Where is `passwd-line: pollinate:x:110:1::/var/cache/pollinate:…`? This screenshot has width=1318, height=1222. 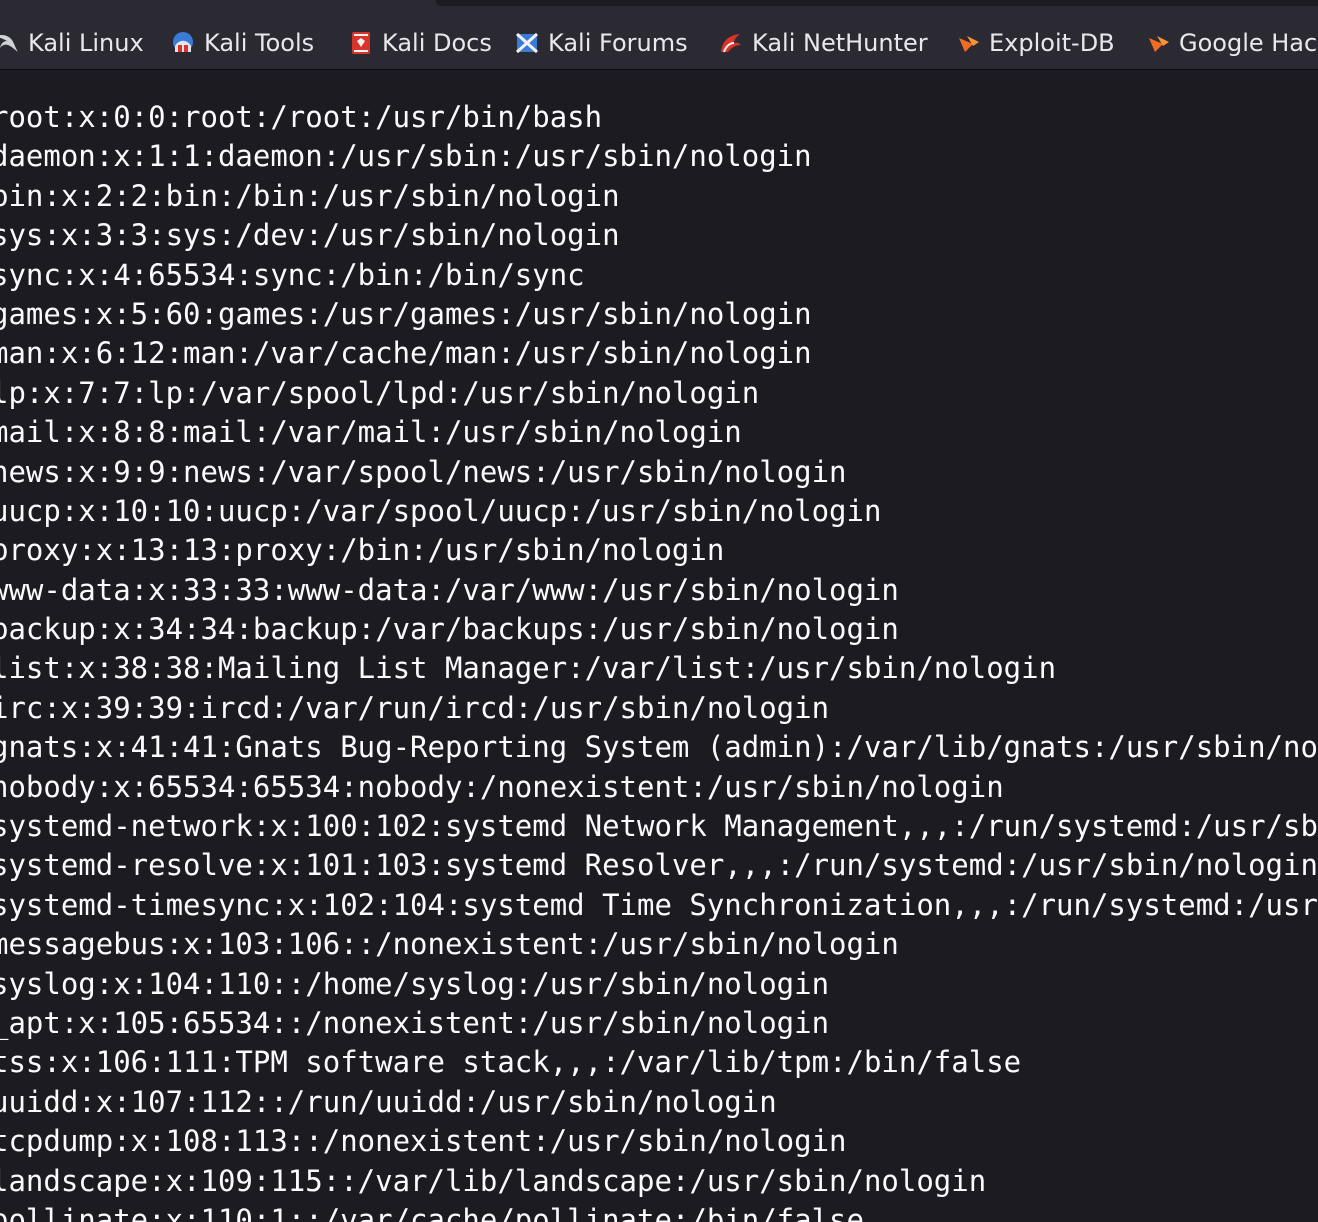
passwd-line: pollinate:x:110:1::/var/cache/pollinate:… is located at coordinates (432, 1212).